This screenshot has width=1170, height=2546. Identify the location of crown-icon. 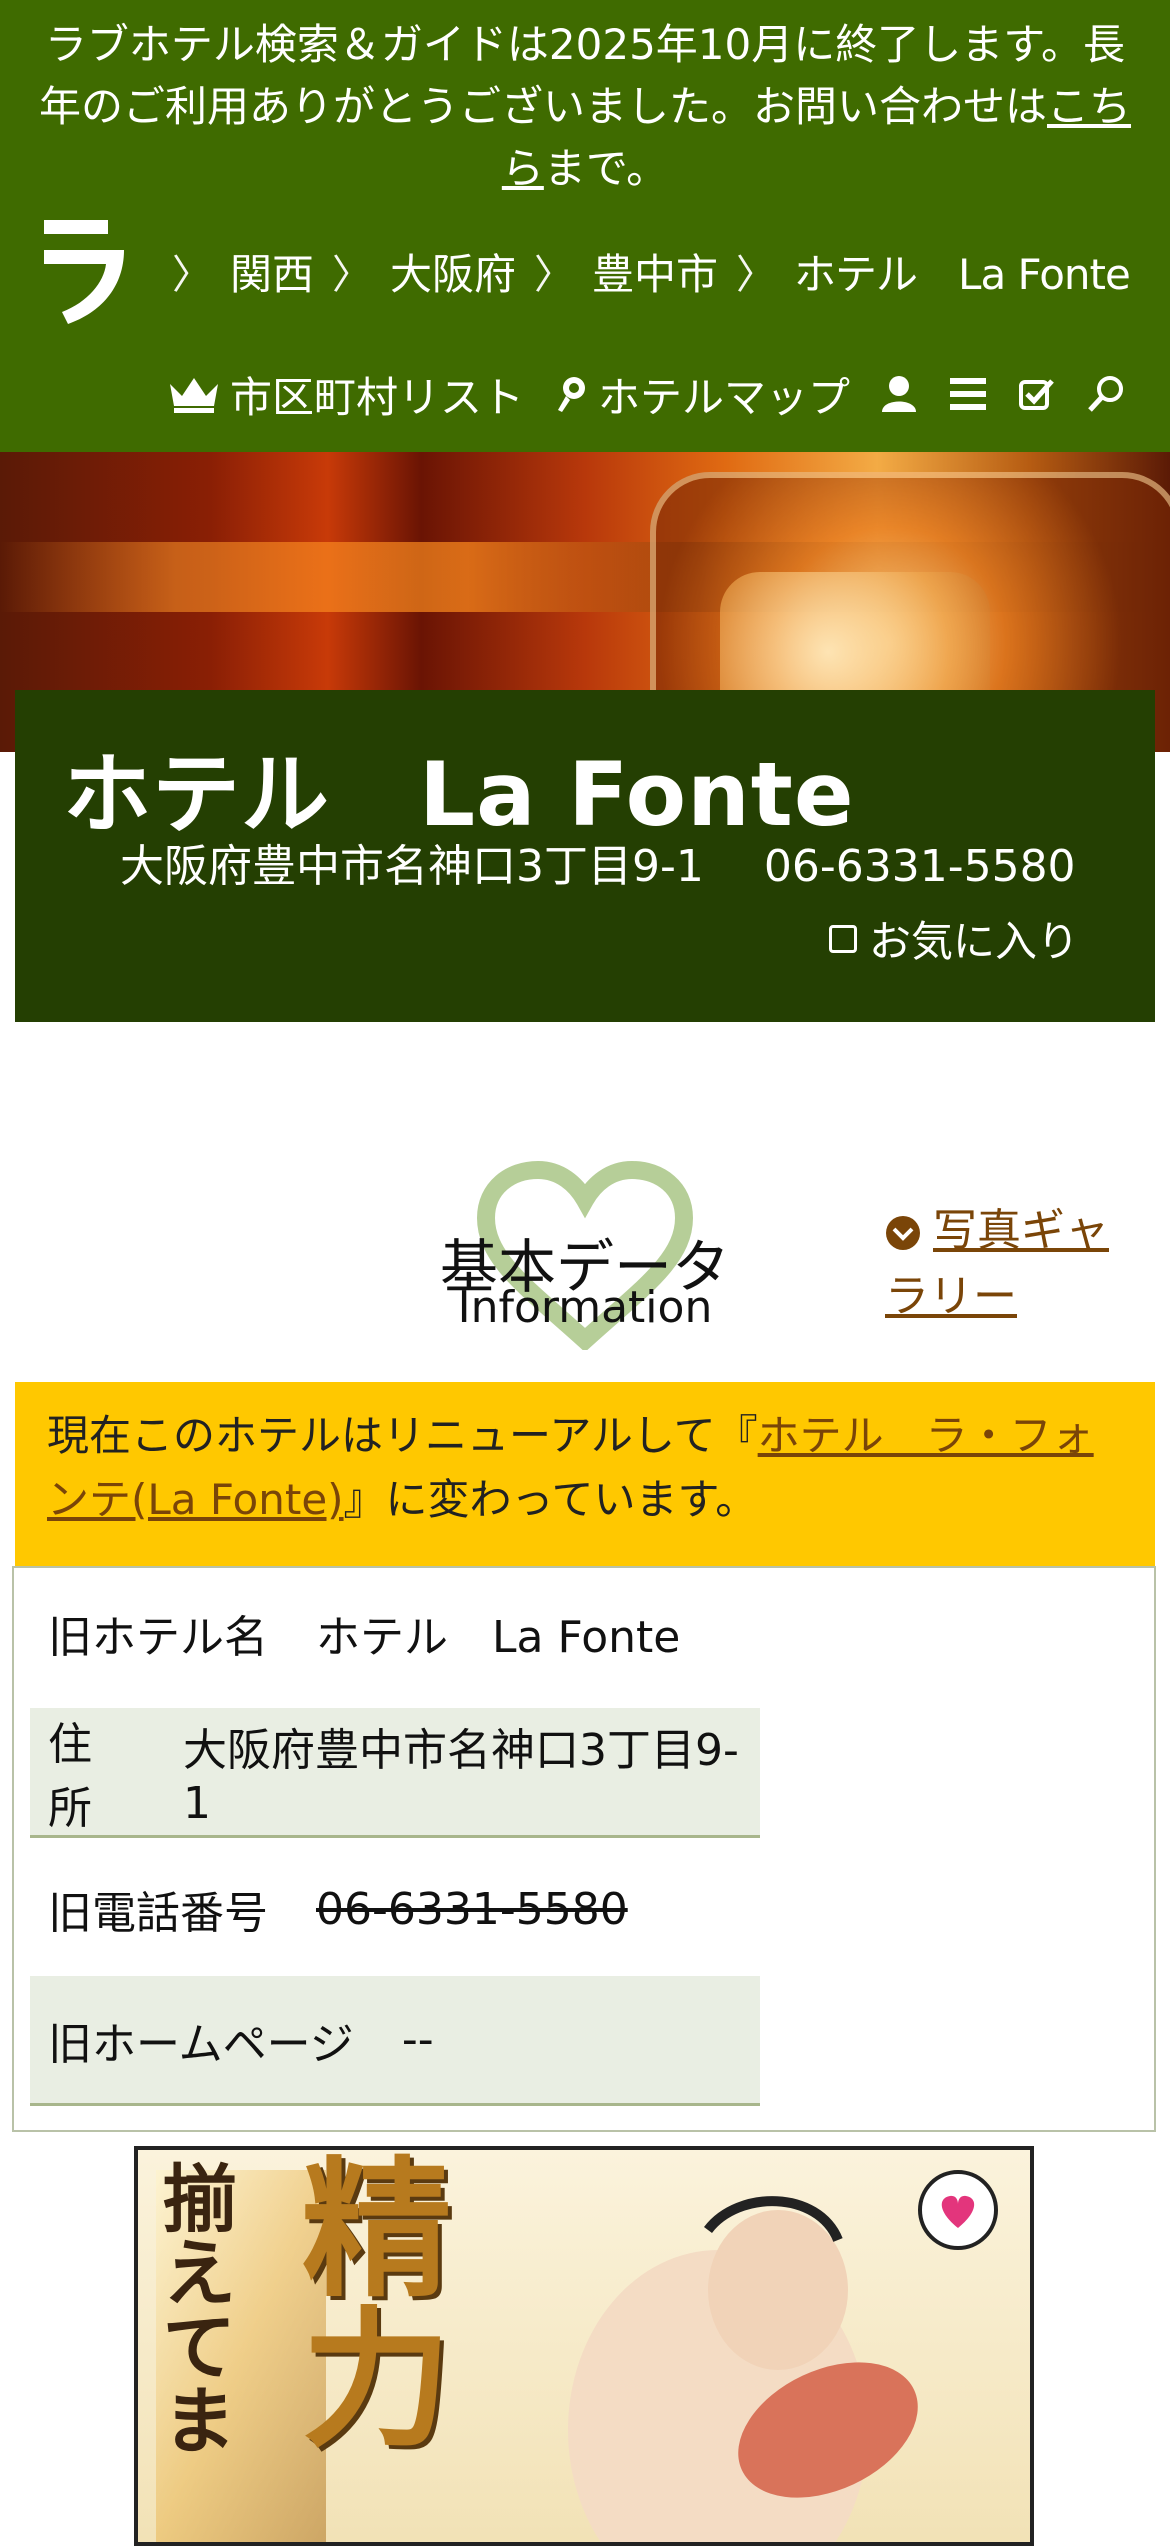
(193, 395).